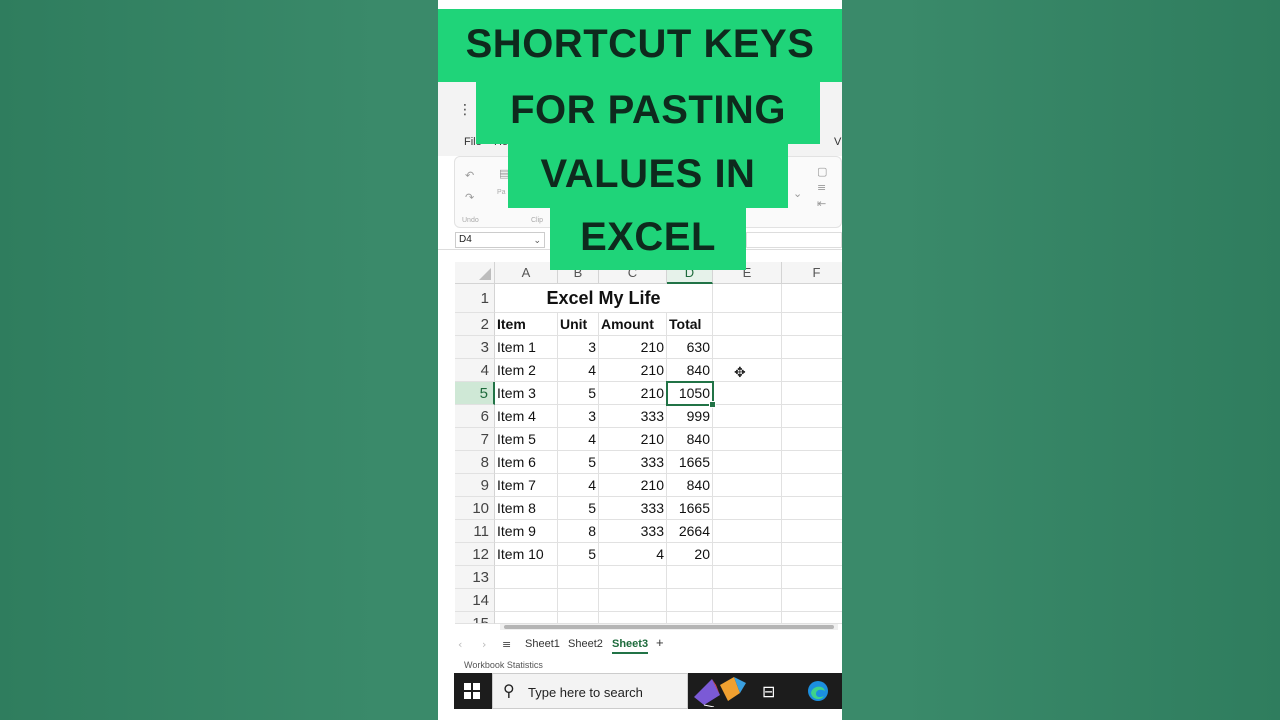 The width and height of the screenshot is (1280, 720). Describe the element at coordinates (475, 485) in the screenshot. I see `row-header: 9` at that location.